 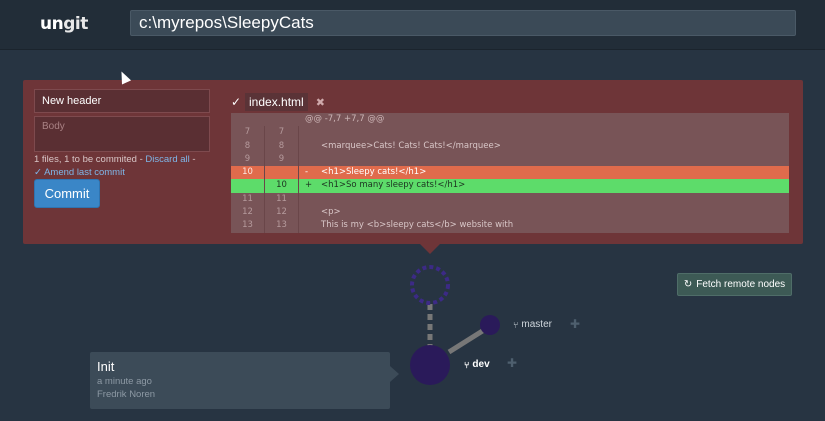 I want to click on pending-commit-node, so click(x=430, y=285).